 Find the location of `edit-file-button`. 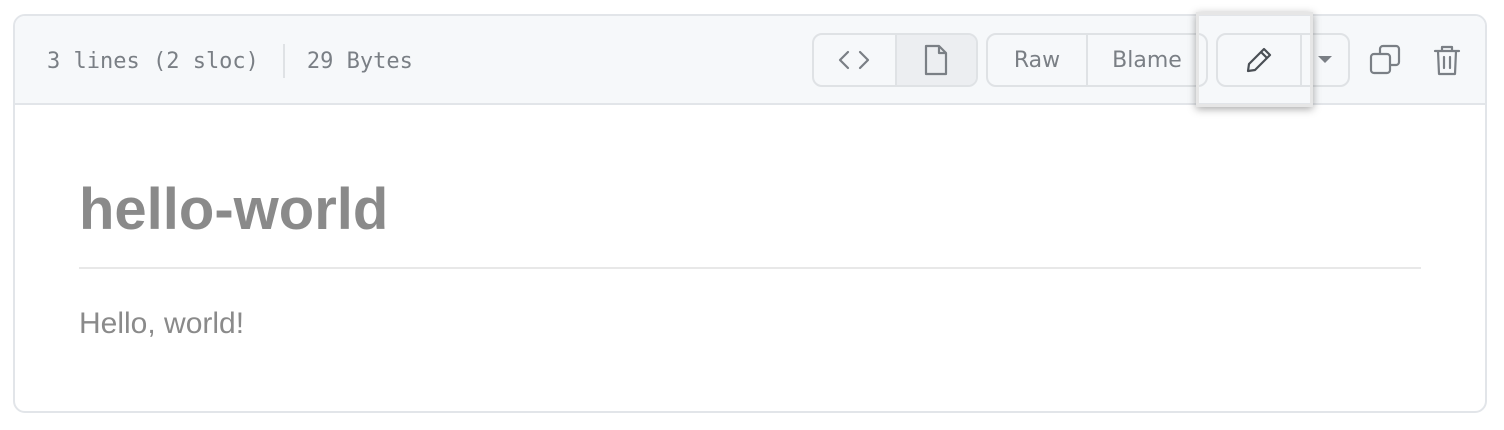

edit-file-button is located at coordinates (1259, 60).